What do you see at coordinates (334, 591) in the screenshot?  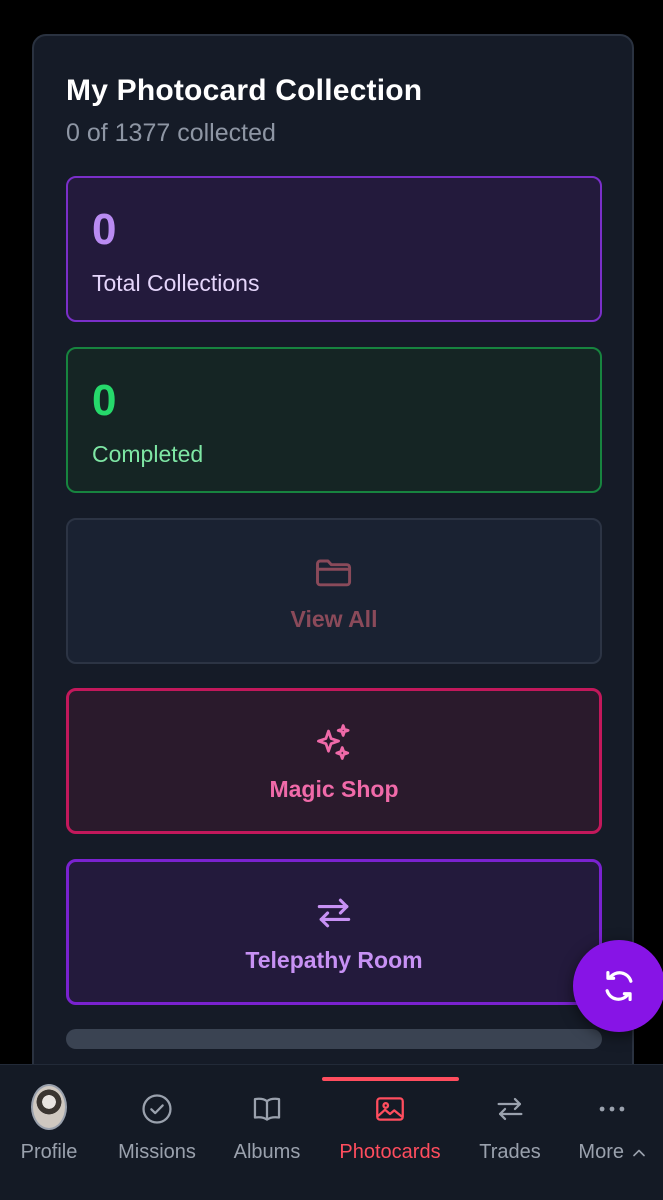 I see `view-all-button: View All` at bounding box center [334, 591].